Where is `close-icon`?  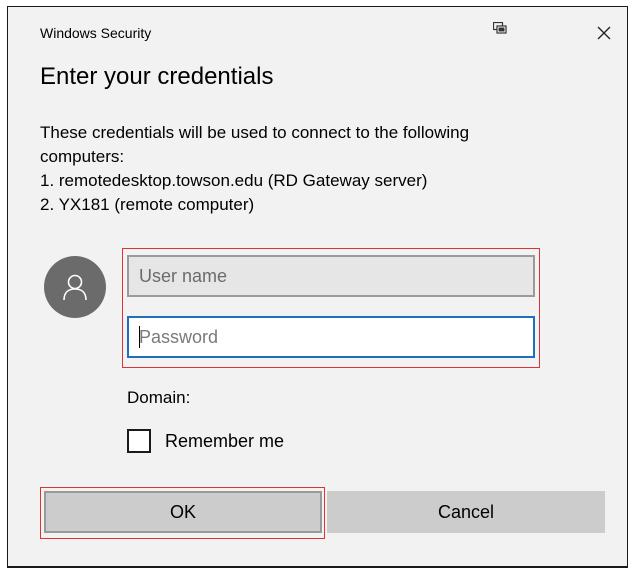 close-icon is located at coordinates (604, 33).